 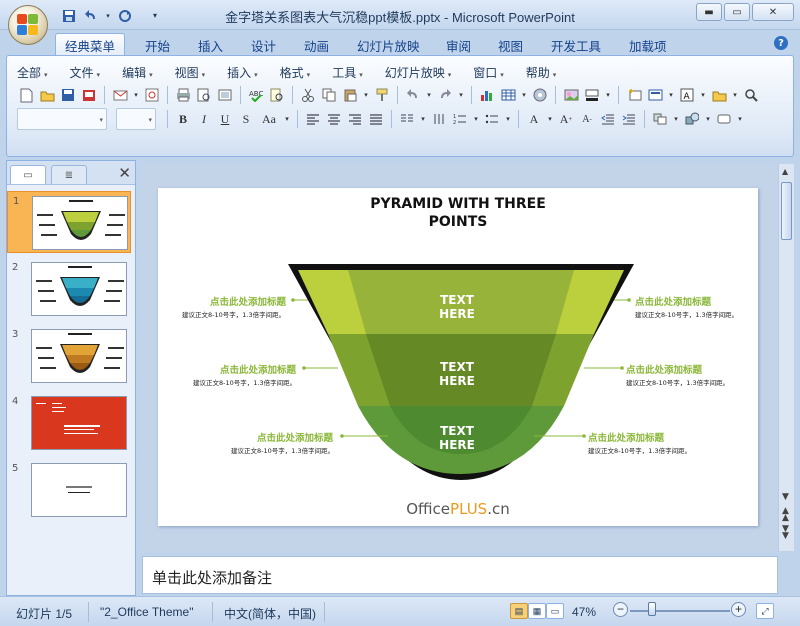 I want to click on label-desc-left-2: 建议正文8-10号字，1.3倍字间距。, so click(x=244, y=382).